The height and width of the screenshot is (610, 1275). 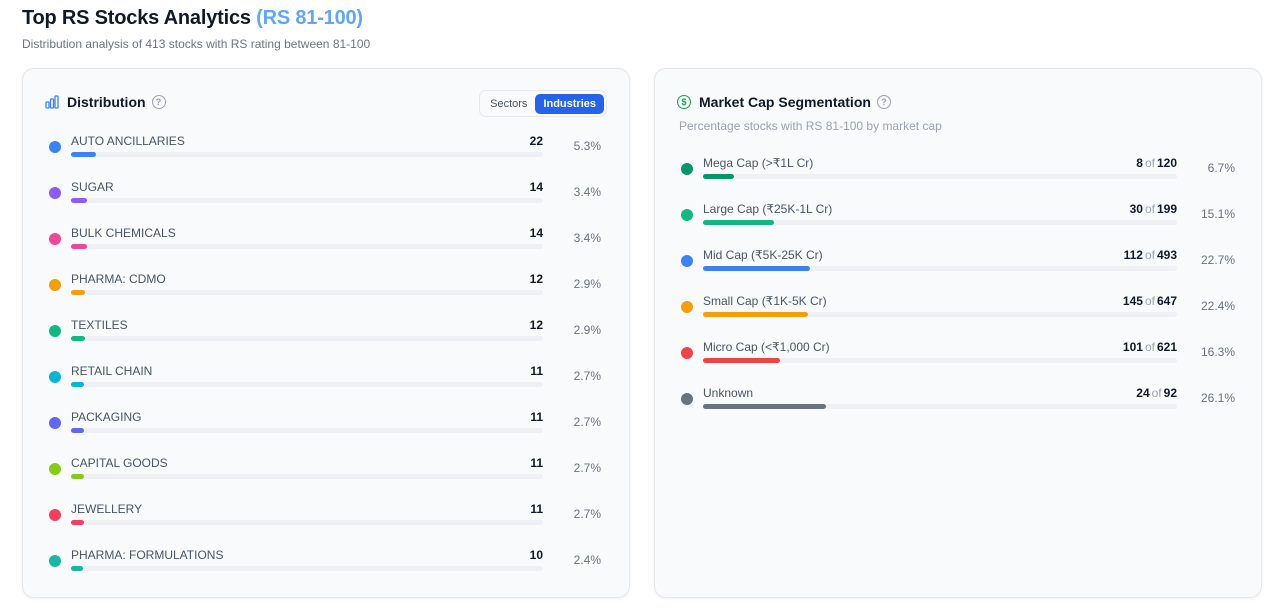 What do you see at coordinates (325, 292) in the screenshot?
I see `industry-row: PHARMA: CDMO 12 2.9%` at bounding box center [325, 292].